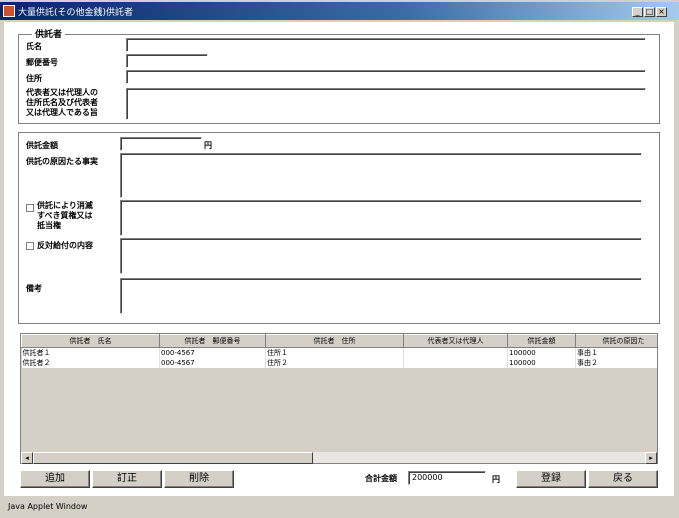  I want to click on postal-field, so click(167, 61).